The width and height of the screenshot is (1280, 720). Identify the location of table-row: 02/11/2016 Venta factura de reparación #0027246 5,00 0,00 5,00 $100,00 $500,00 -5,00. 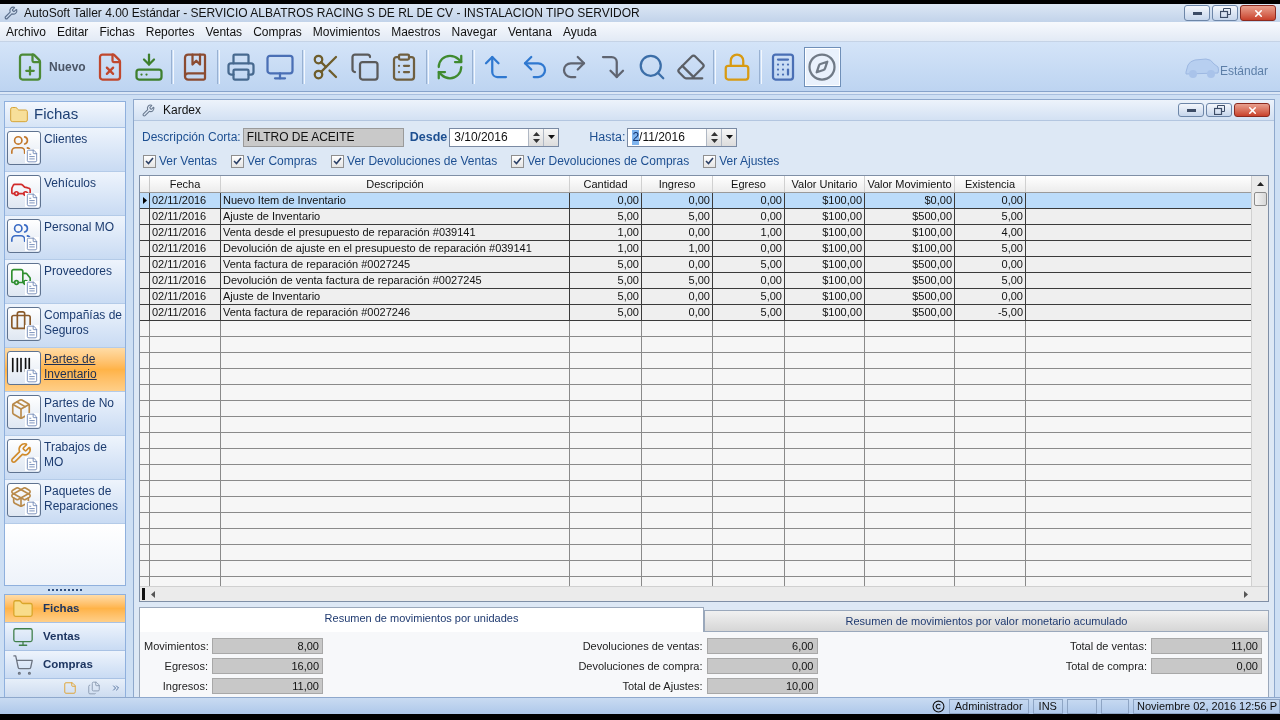
(695, 313).